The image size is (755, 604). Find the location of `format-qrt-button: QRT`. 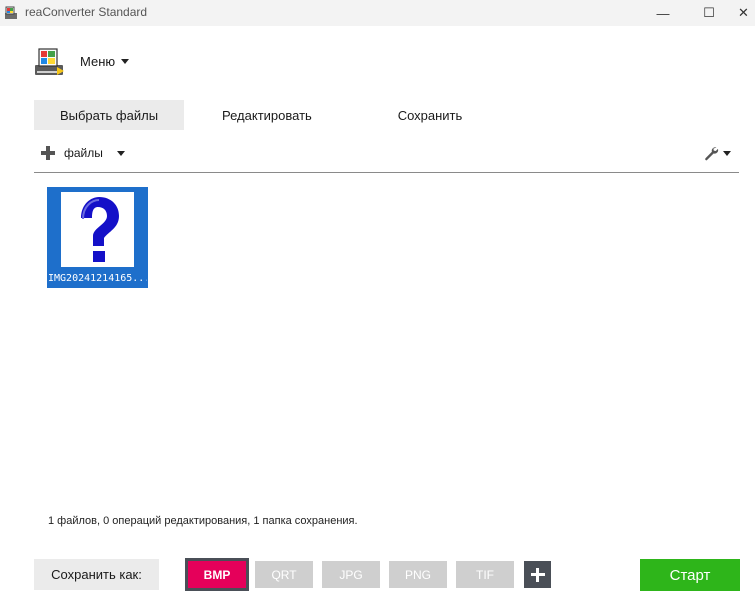

format-qrt-button: QRT is located at coordinates (284, 574).